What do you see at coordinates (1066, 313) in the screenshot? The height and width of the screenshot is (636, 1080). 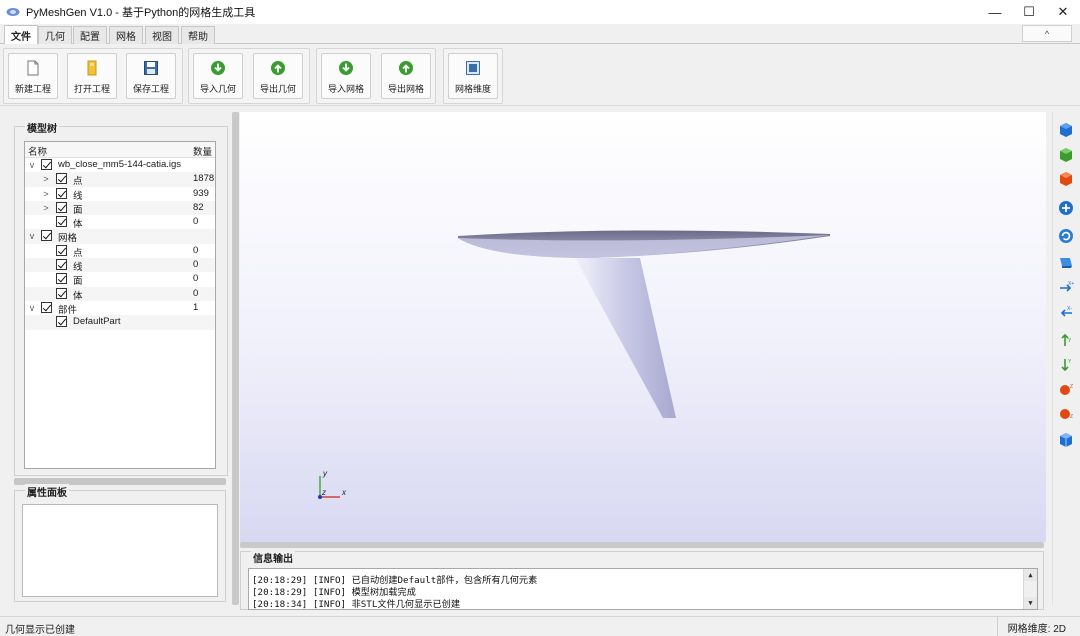 I see `x-axis-negative-icon: X-` at bounding box center [1066, 313].